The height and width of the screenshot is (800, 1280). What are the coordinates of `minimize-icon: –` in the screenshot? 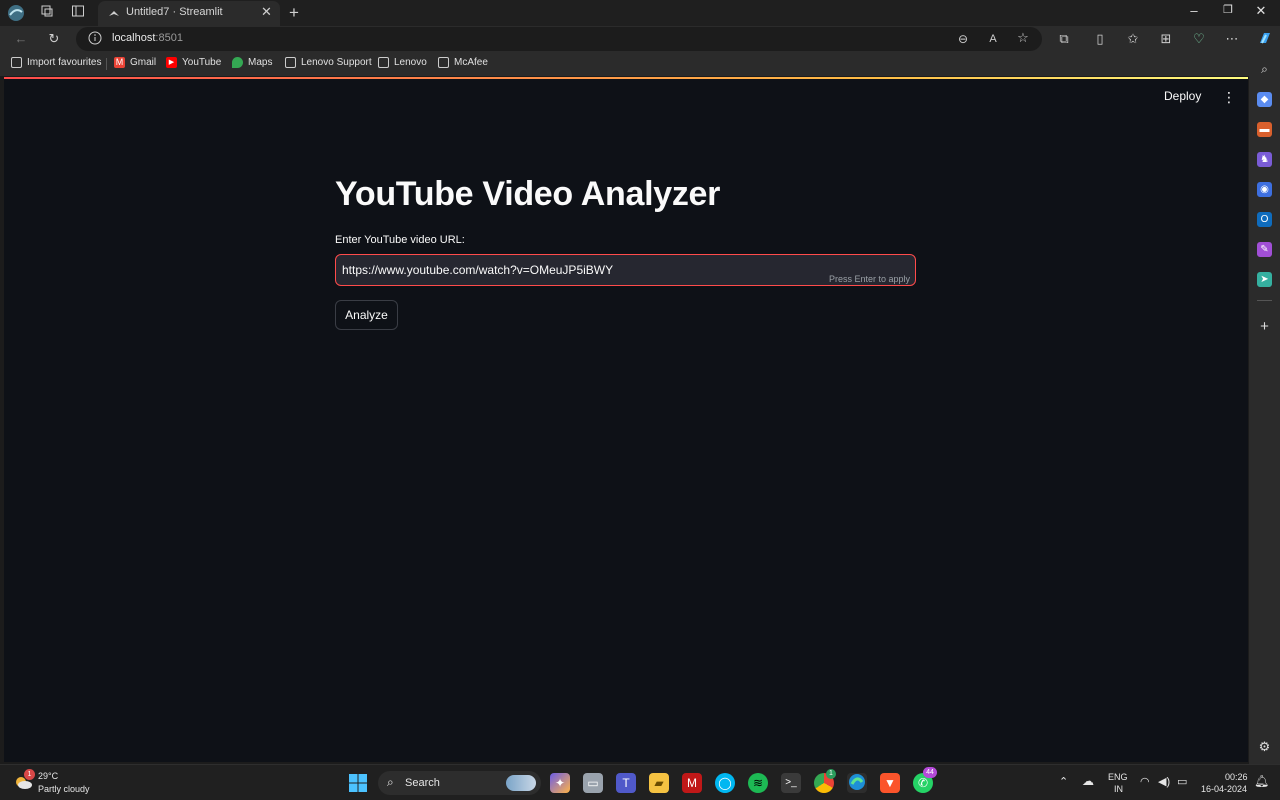 It's located at (1194, 10).